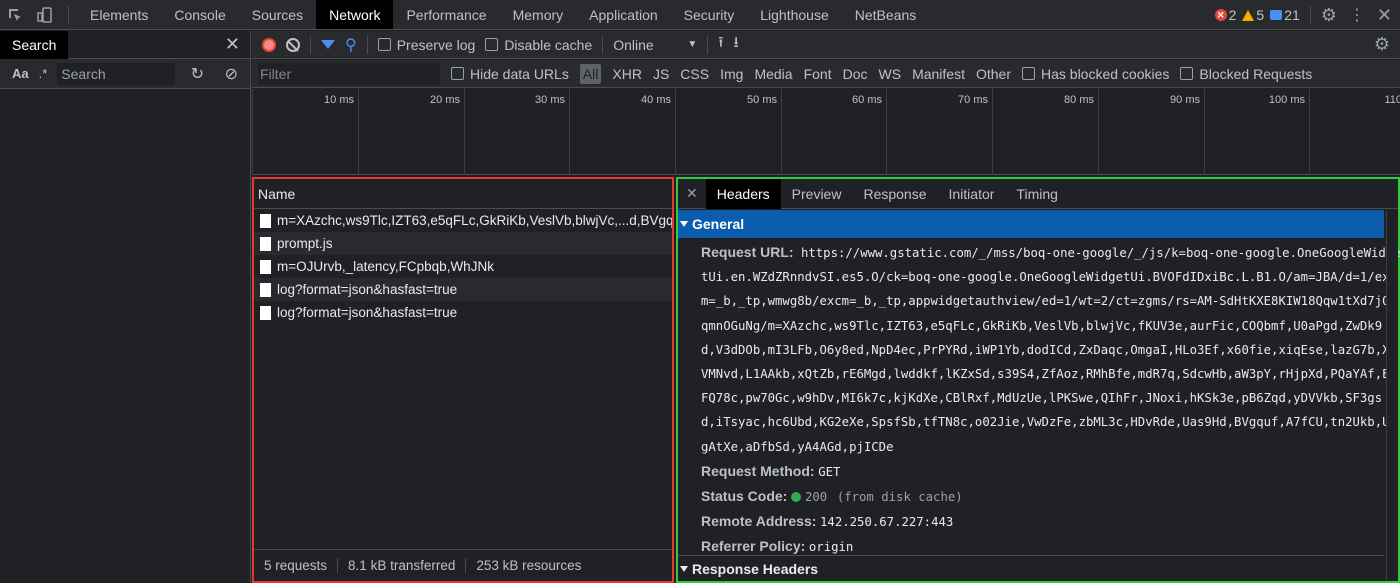  Describe the element at coordinates (411, 132) in the screenshot. I see `timeline-tick: 20 ms` at that location.